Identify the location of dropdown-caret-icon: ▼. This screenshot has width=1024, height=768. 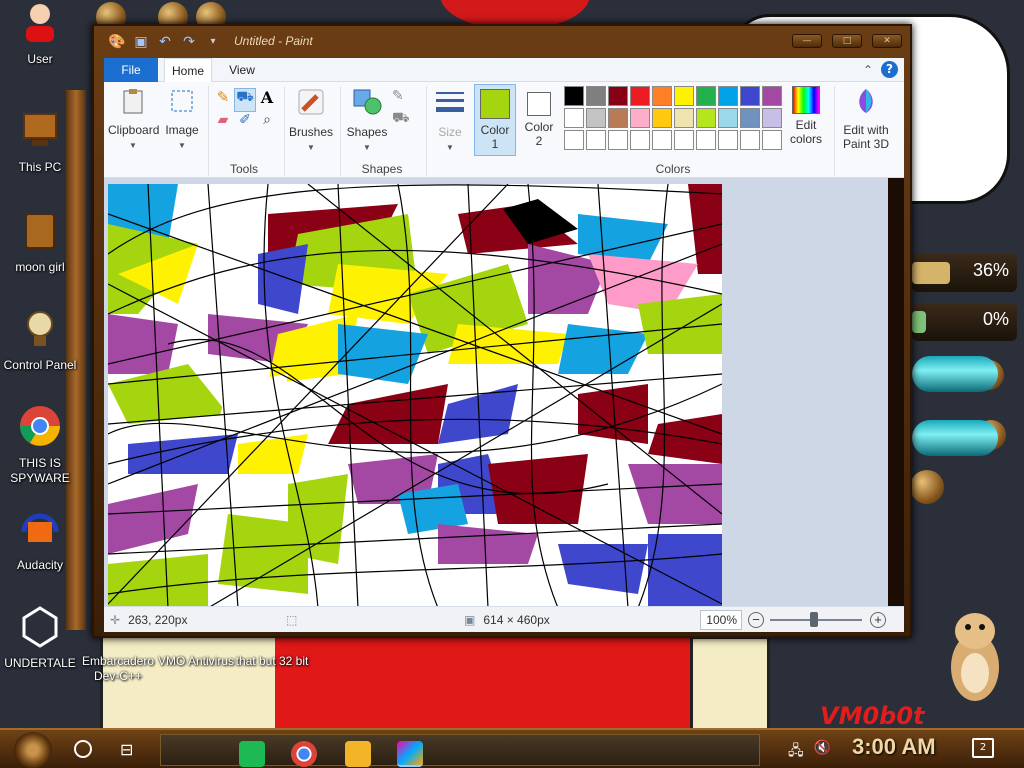
(182, 145).